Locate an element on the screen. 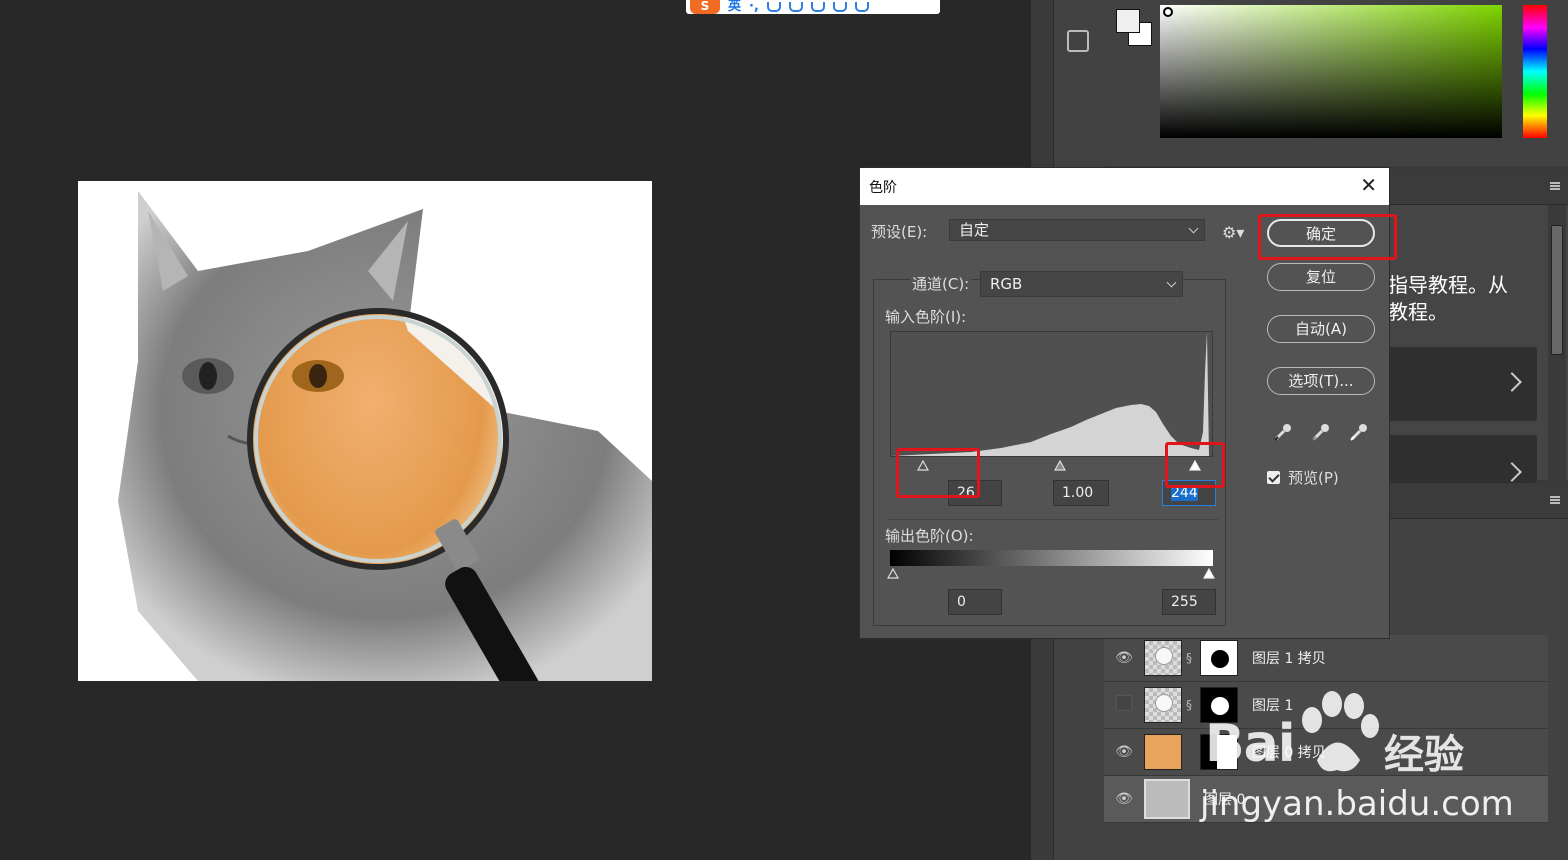 This screenshot has width=1568, height=860. histogram-graph is located at coordinates (1050, 394).